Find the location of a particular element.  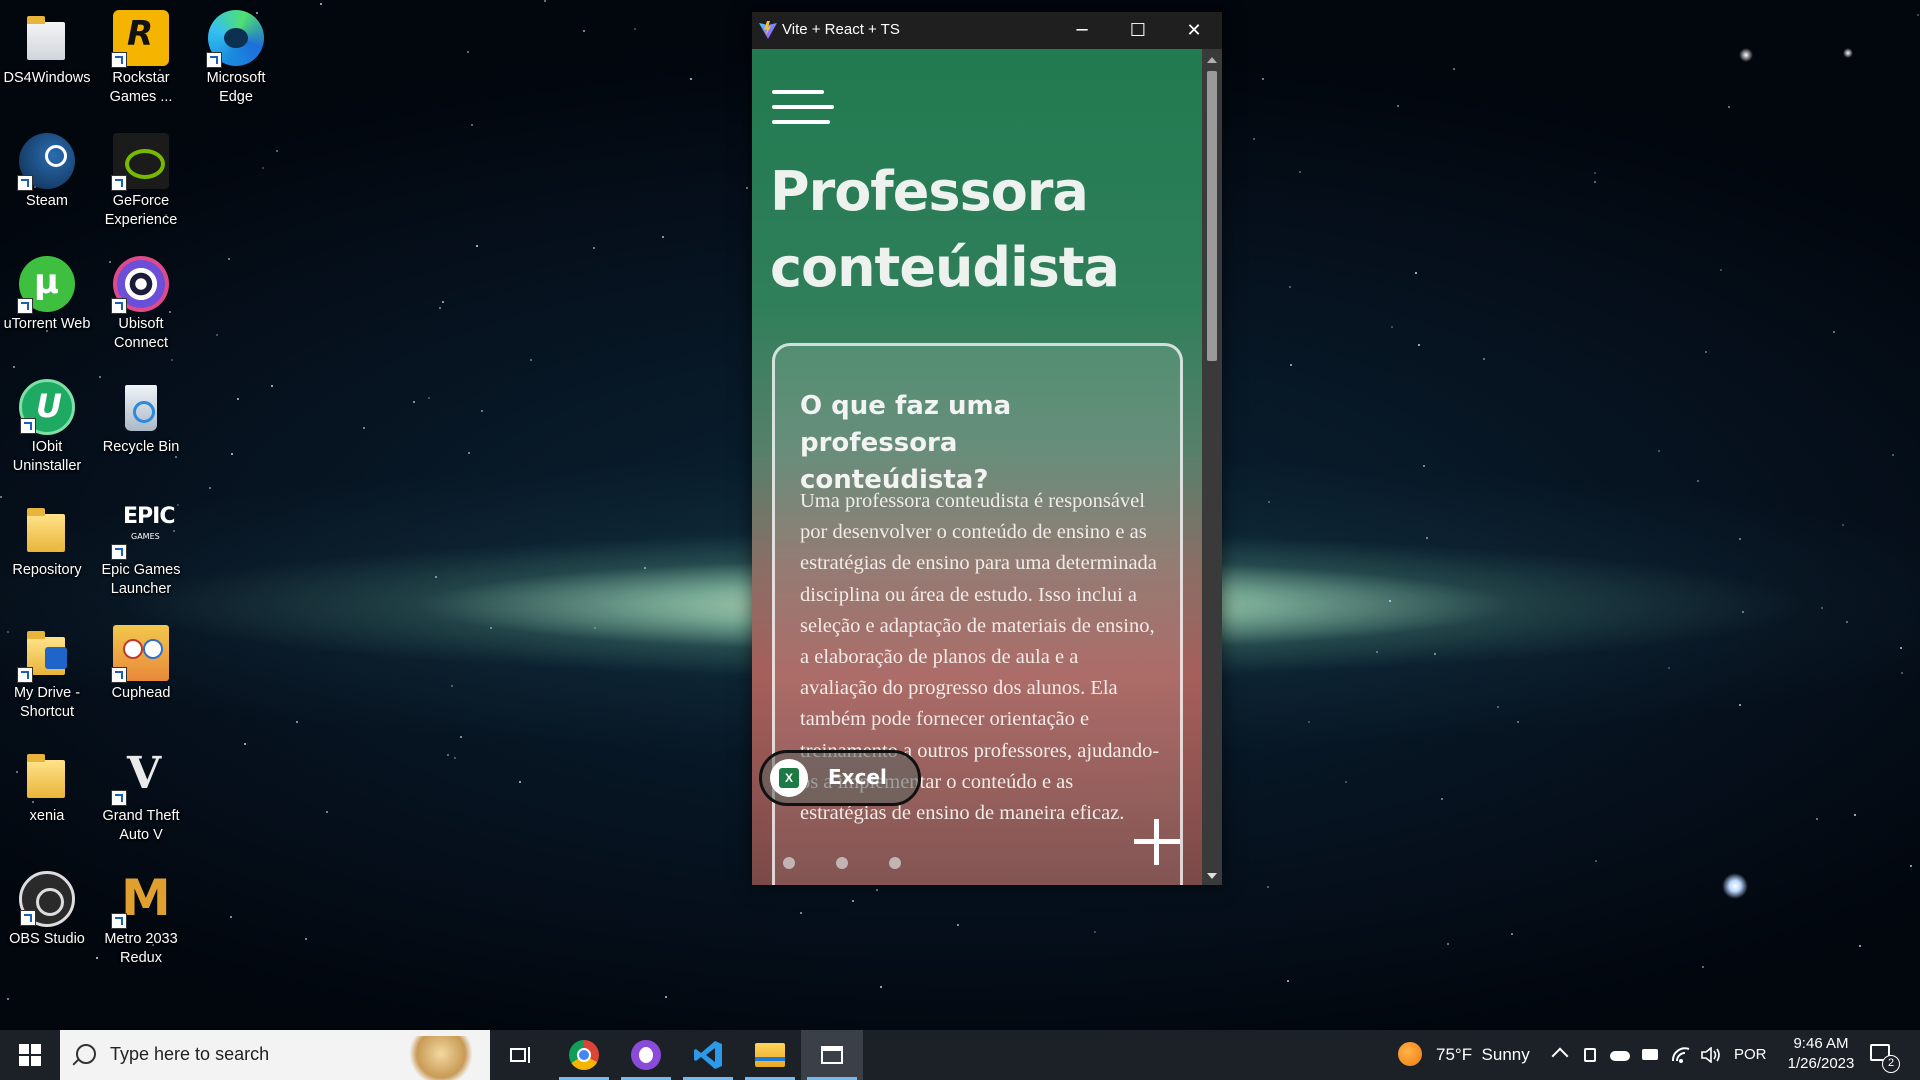

ds4windows-icon is located at coordinates (47, 38).